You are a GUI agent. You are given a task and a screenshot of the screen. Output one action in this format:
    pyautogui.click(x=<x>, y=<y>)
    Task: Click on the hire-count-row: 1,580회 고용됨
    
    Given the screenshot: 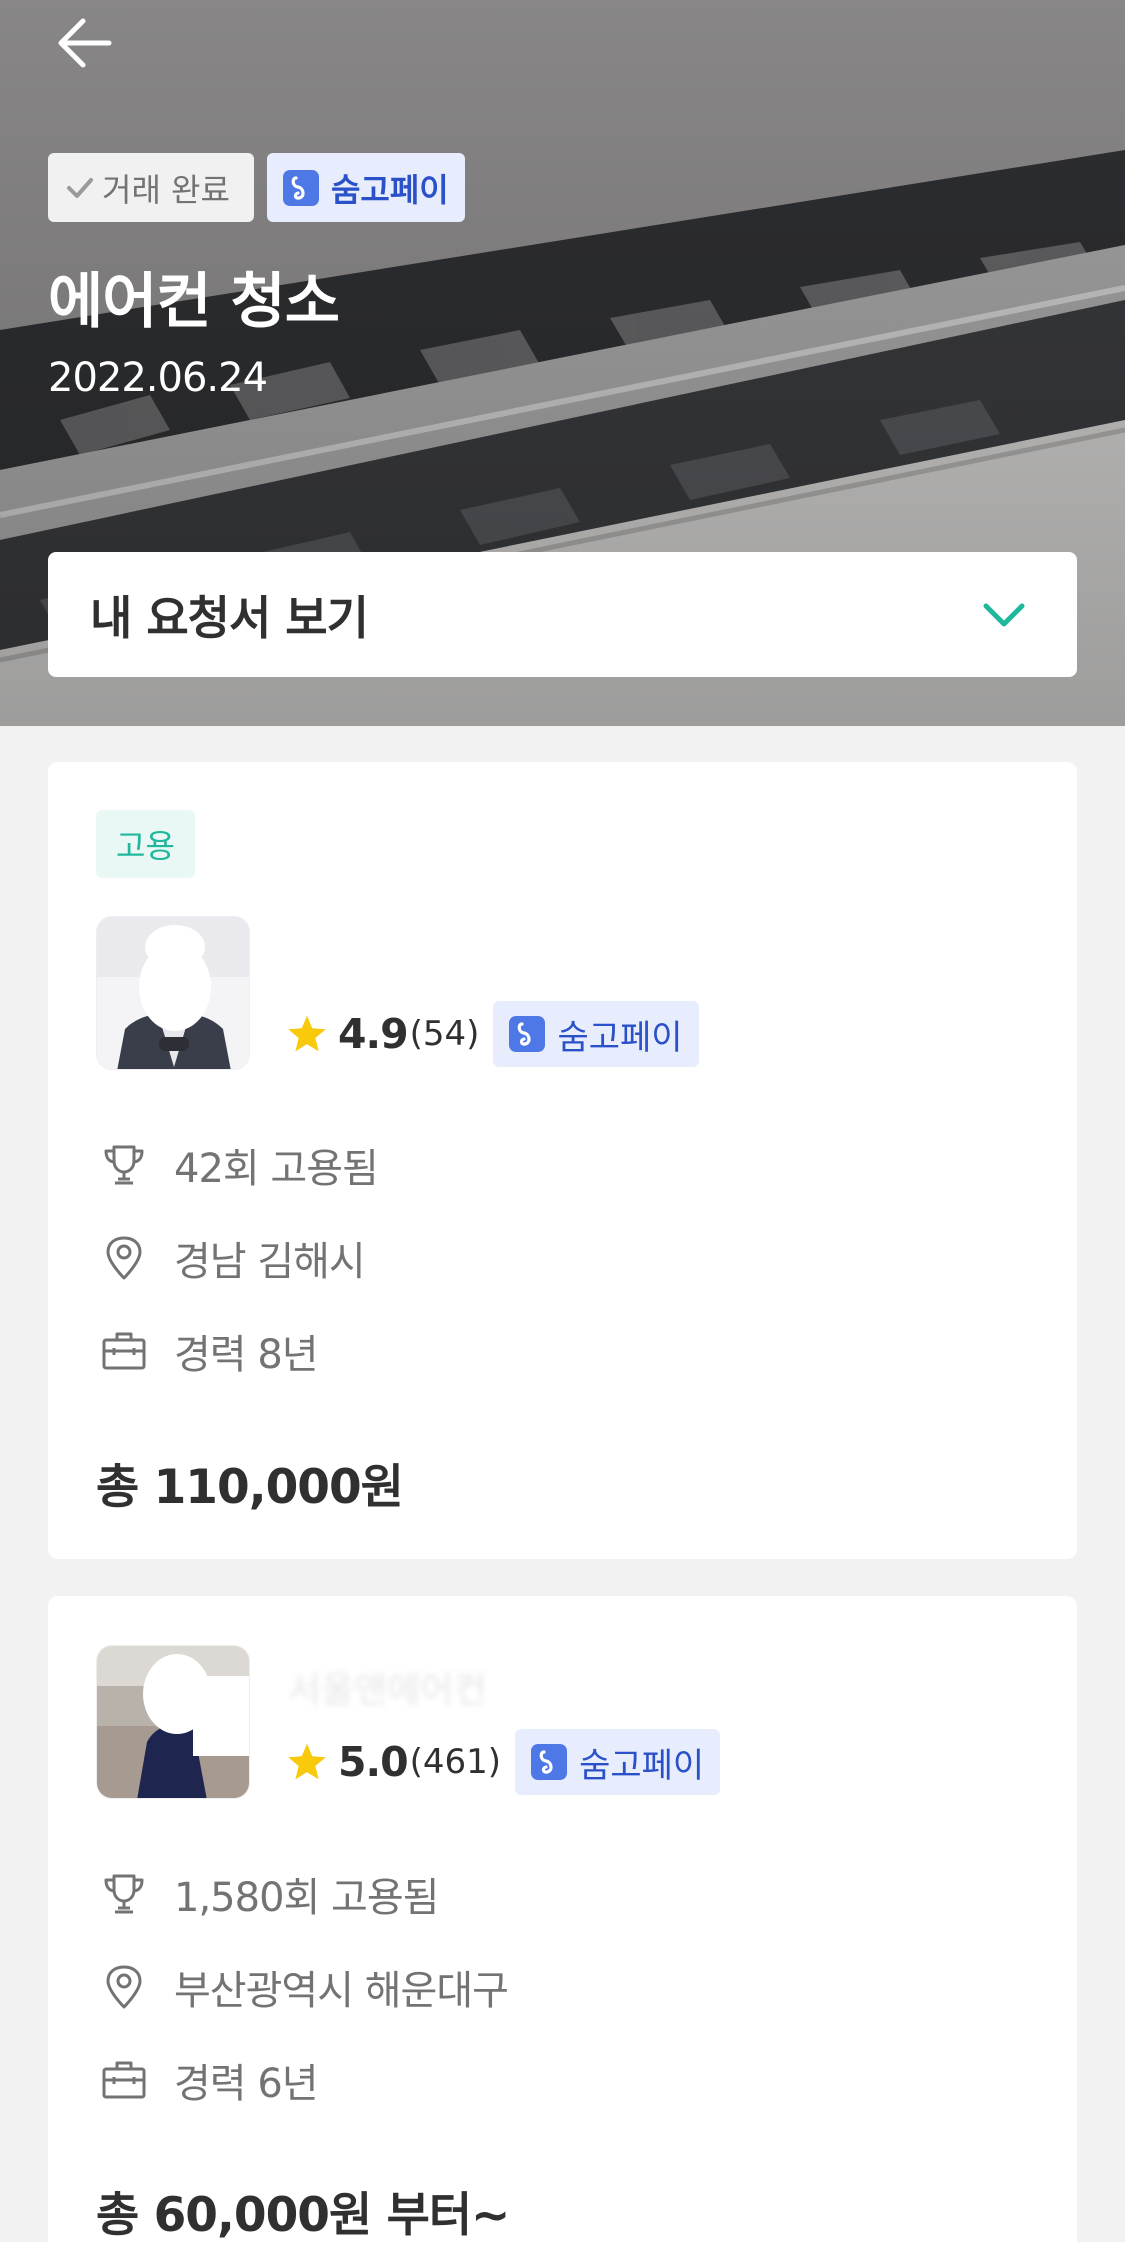 What is the action you would take?
    pyautogui.click(x=267, y=1894)
    